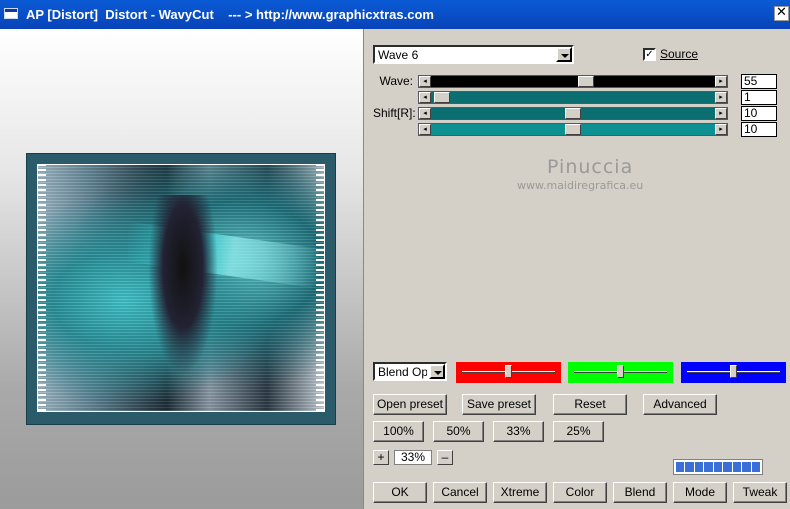 The width and height of the screenshot is (790, 509). I want to click on reset-button: Reset, so click(590, 404).